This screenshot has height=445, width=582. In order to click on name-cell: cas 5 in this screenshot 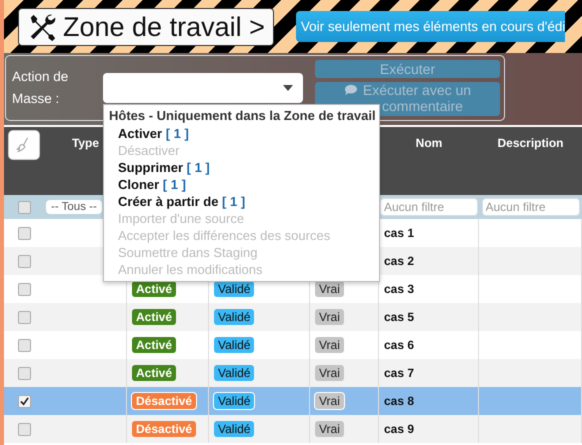, I will do `click(399, 317)`.